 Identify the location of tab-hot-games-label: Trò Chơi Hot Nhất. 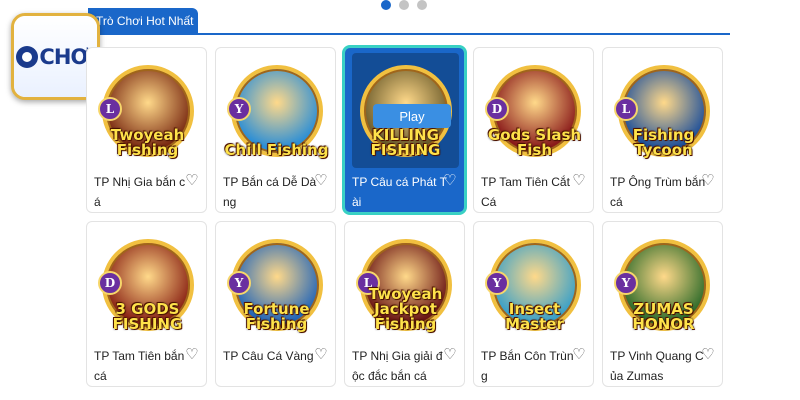
(145, 21).